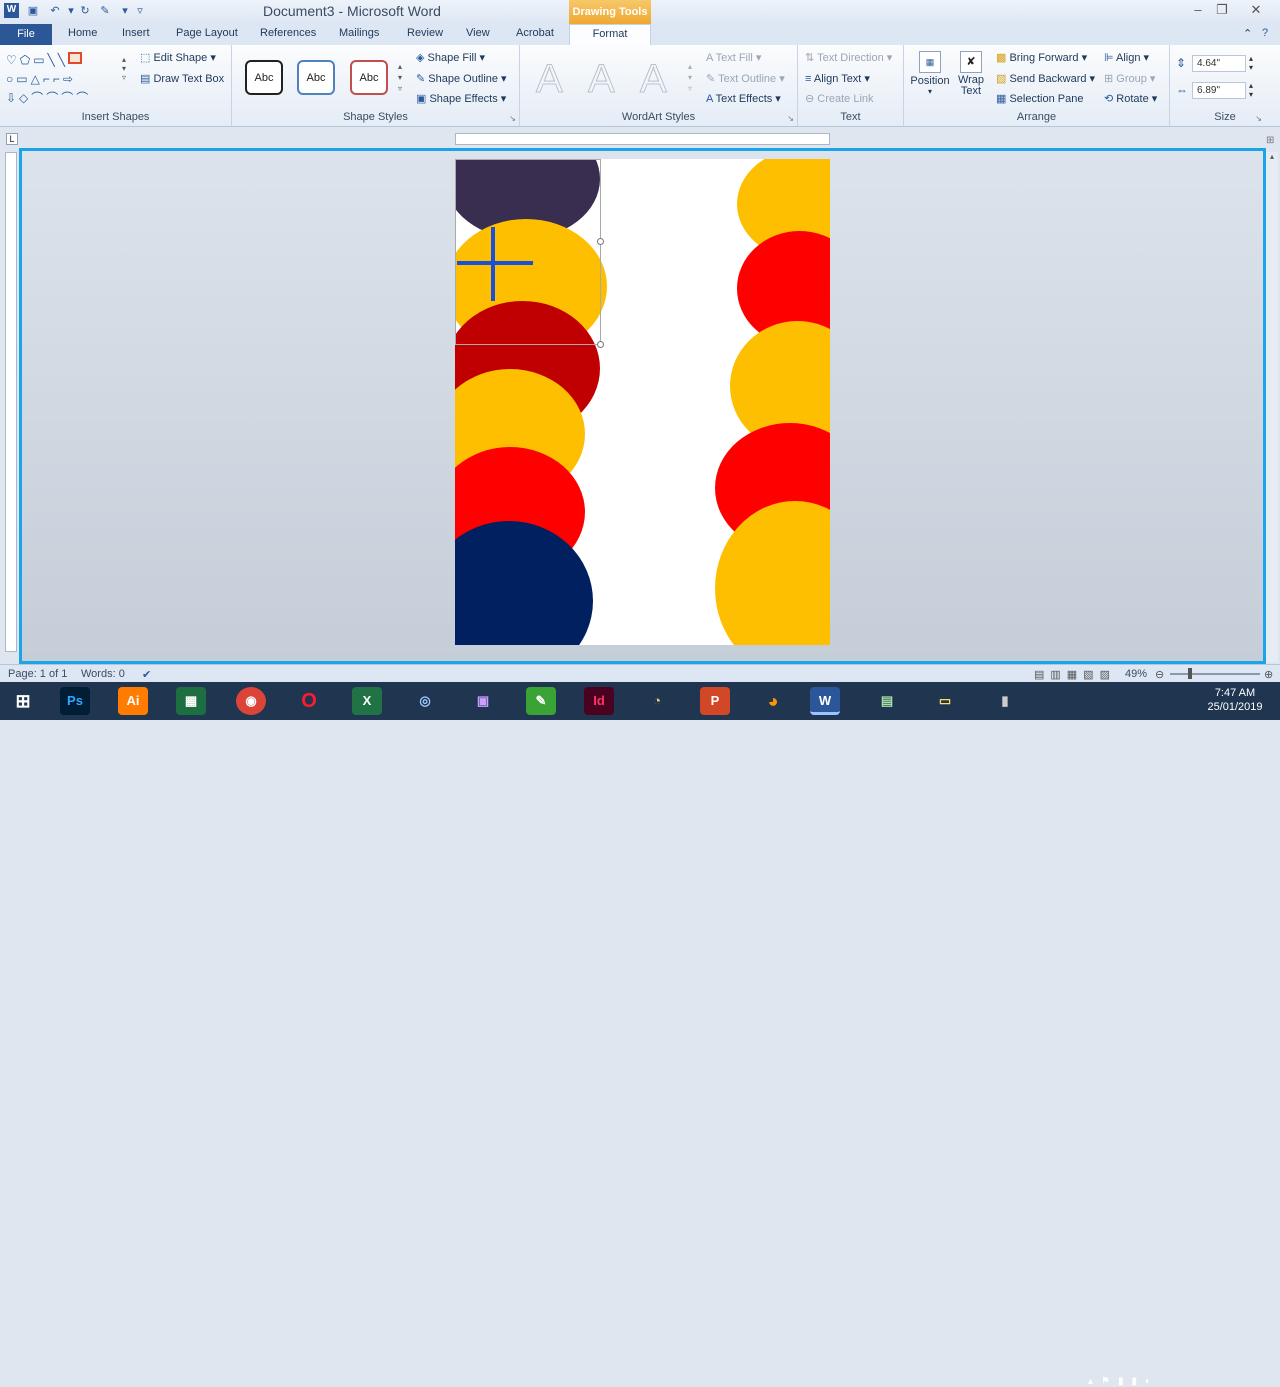 The height and width of the screenshot is (1387, 1280). Describe the element at coordinates (400, 77) in the screenshot. I see `shape-styles-more-icon: ▴ ▾ ▿` at that location.